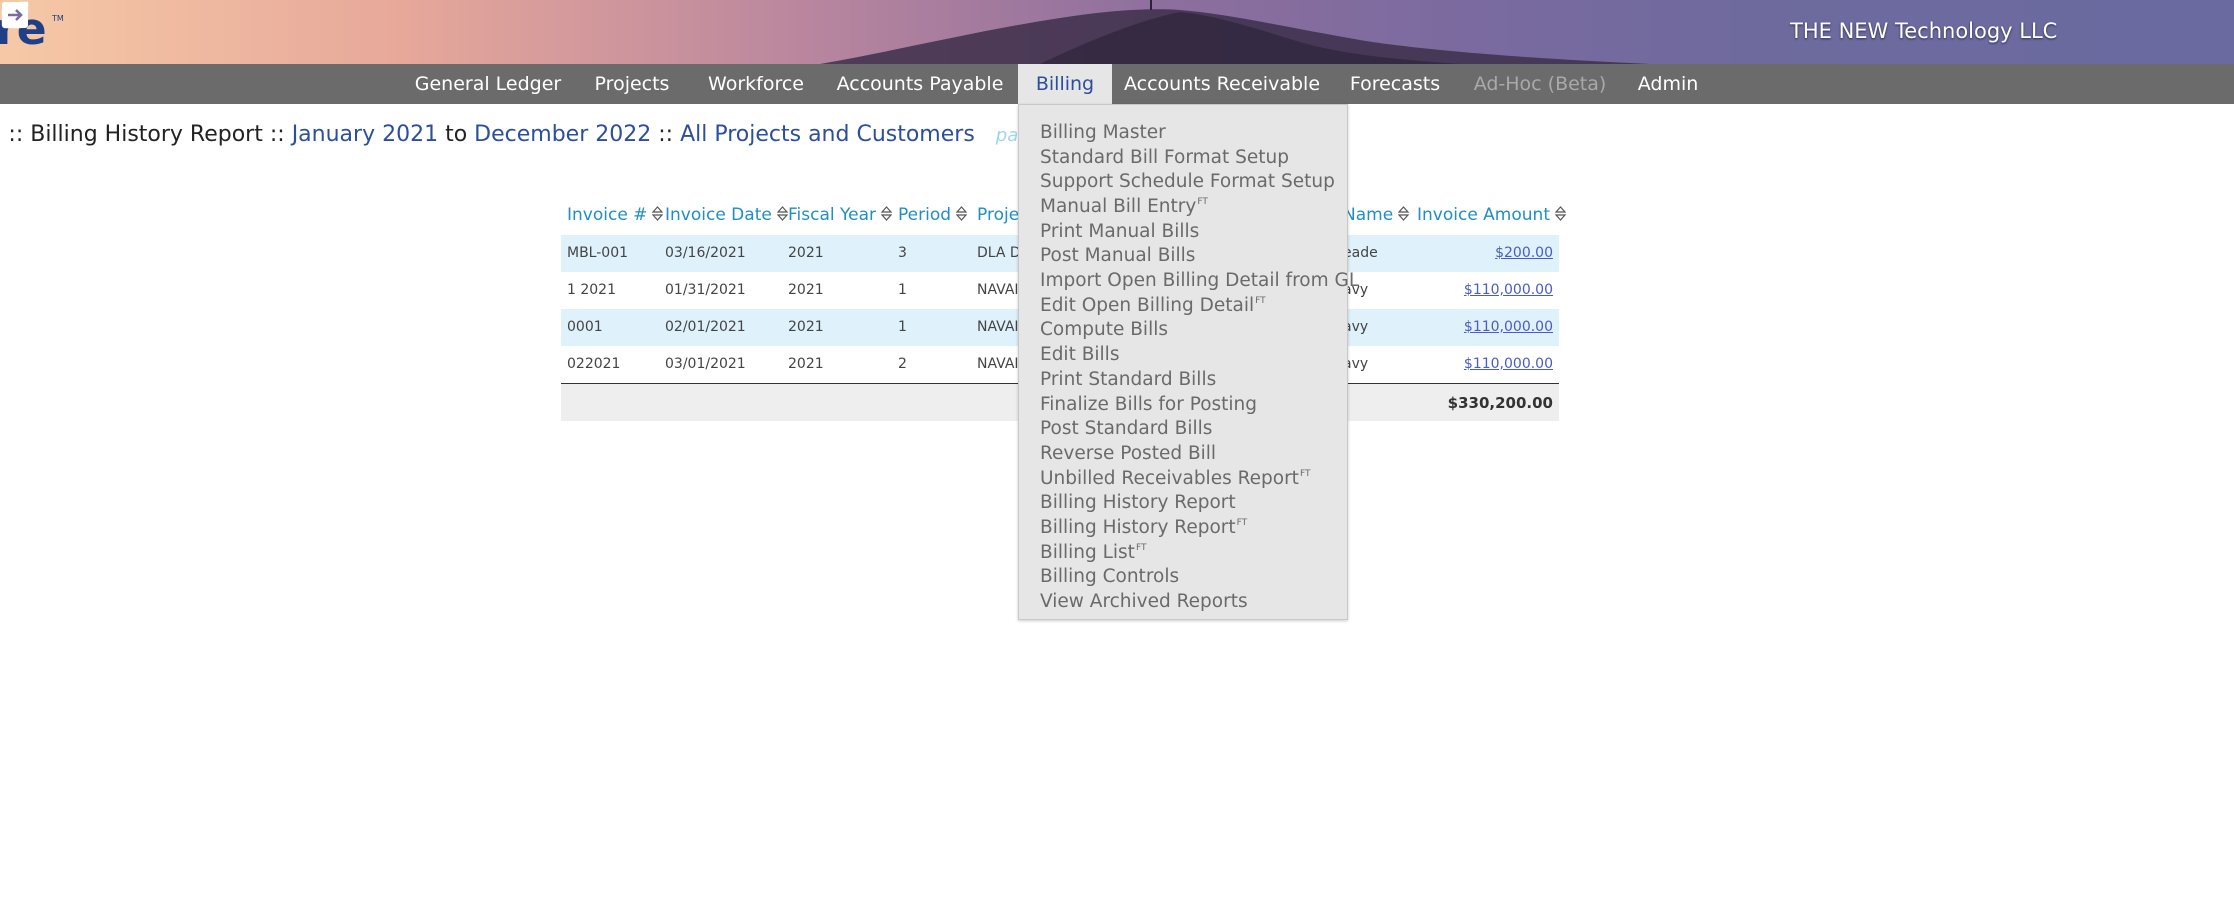  What do you see at coordinates (488, 84) in the screenshot?
I see `nav-general-ledger: General Ledger` at bounding box center [488, 84].